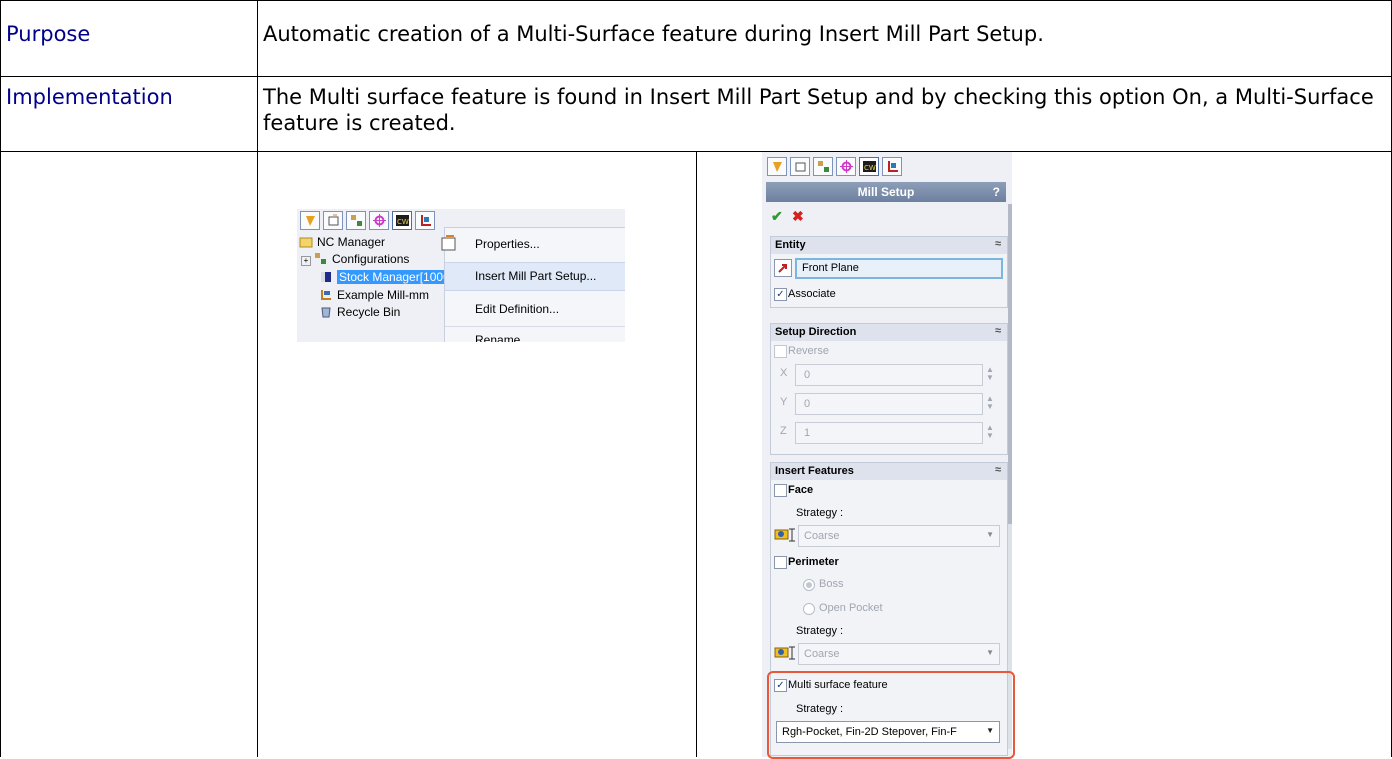 The width and height of the screenshot is (1392, 759). Describe the element at coordinates (899, 536) in the screenshot. I see `face-strategy-select: Coarse ▼` at that location.